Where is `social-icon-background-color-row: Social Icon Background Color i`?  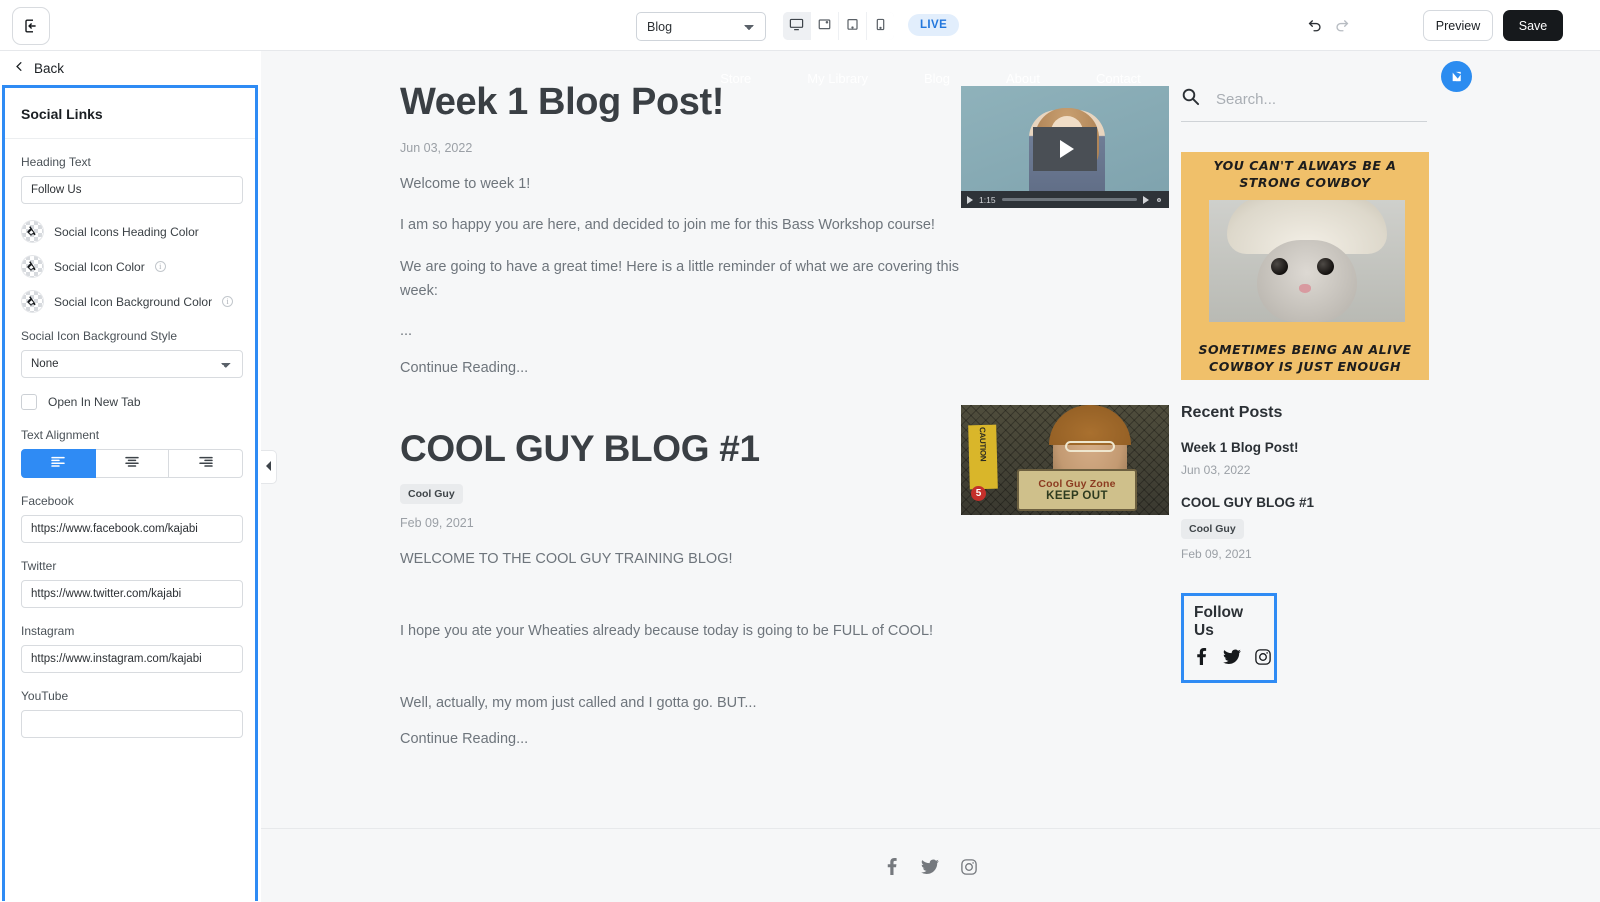 social-icon-background-color-row: Social Icon Background Color i is located at coordinates (130, 301).